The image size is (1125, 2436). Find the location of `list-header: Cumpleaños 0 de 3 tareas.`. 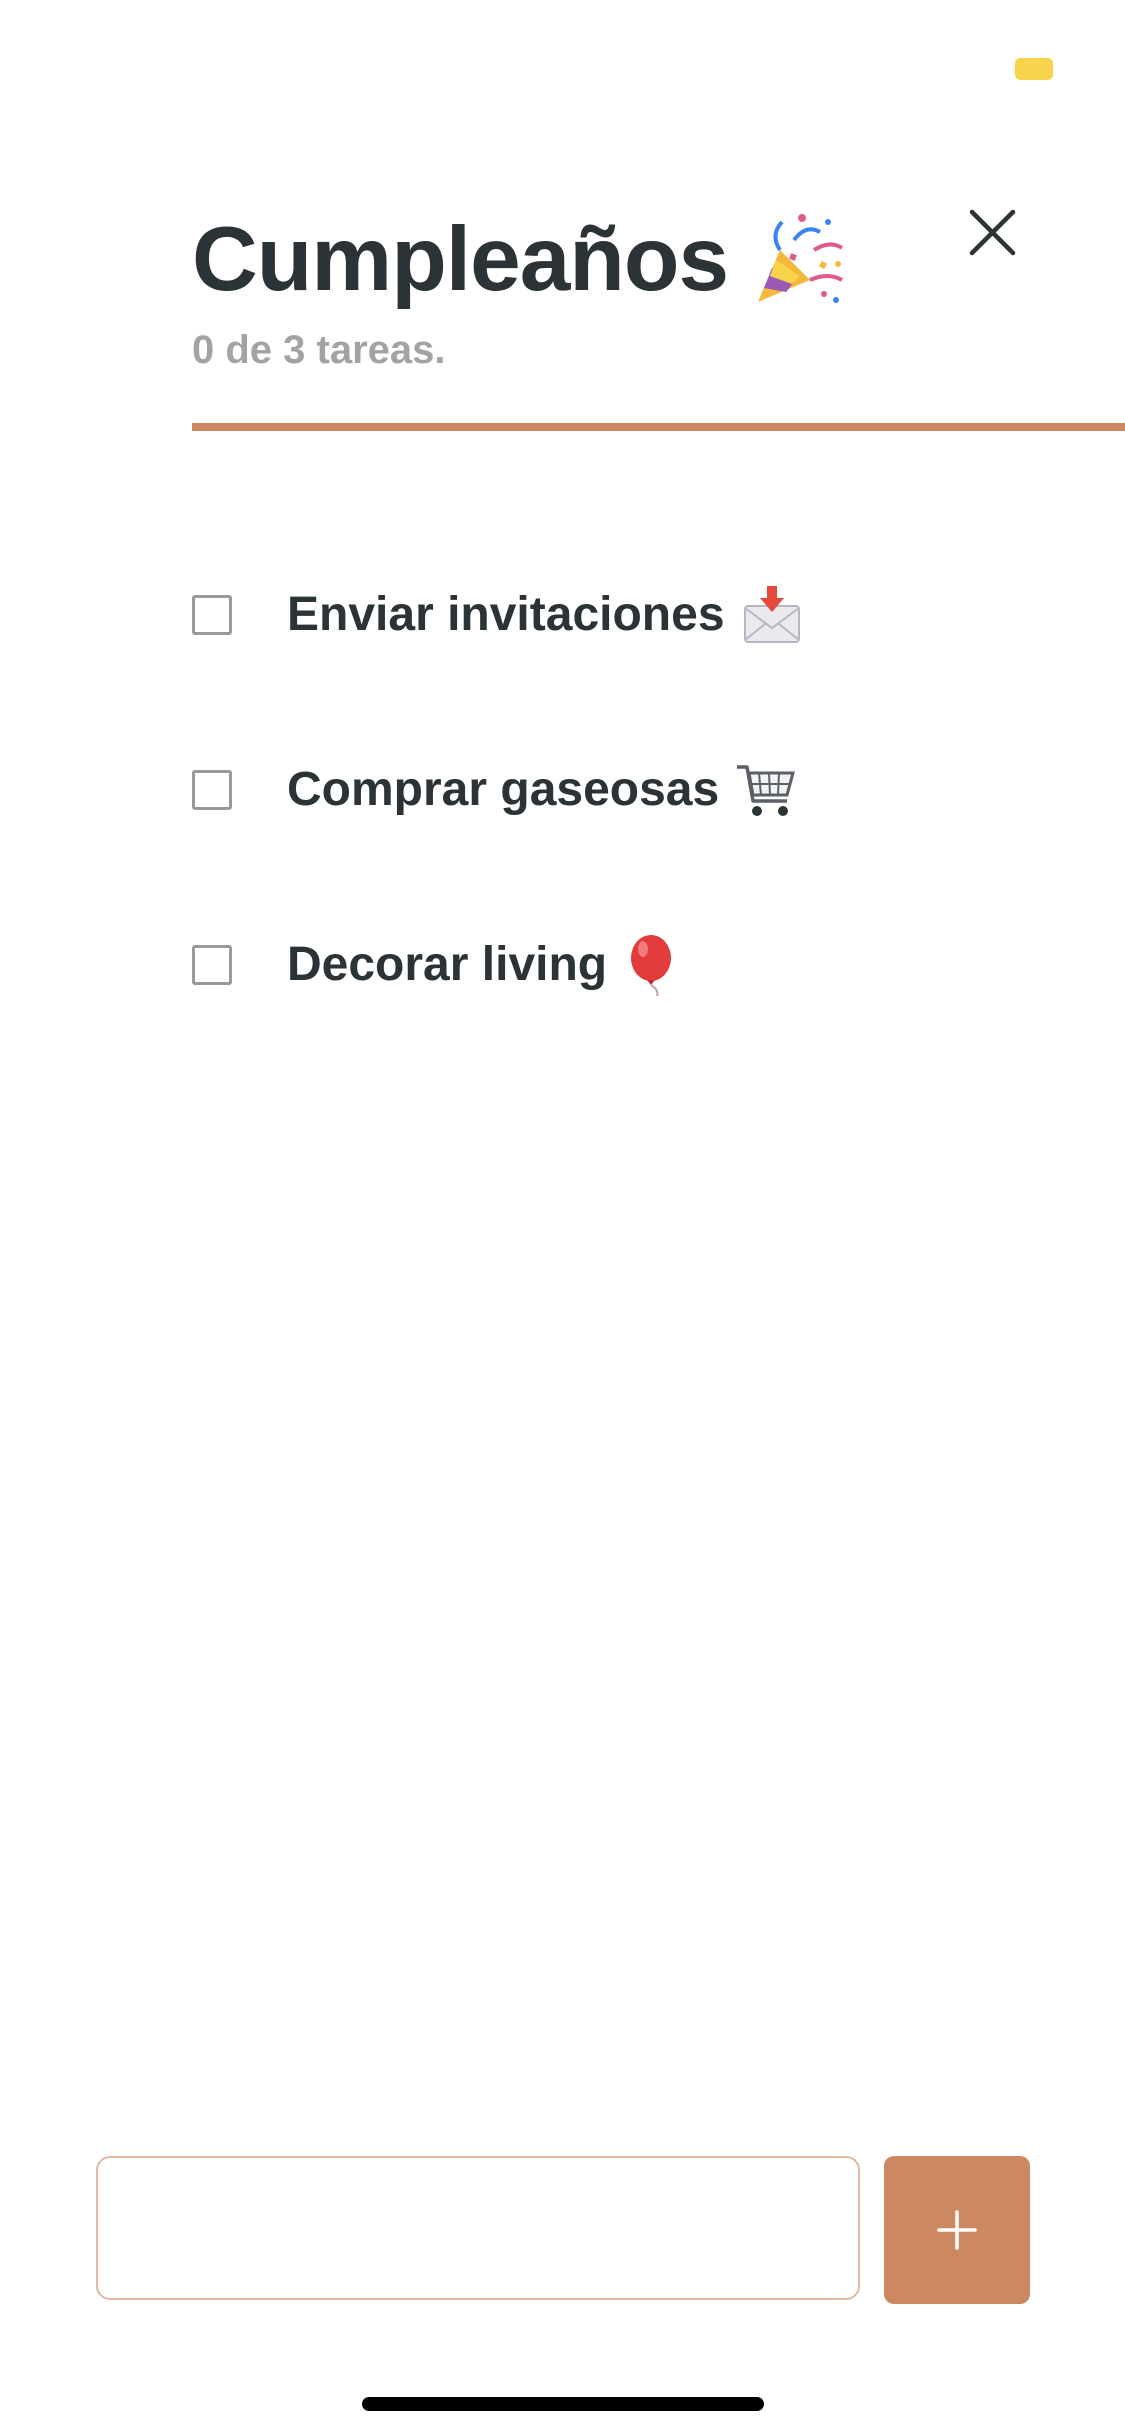

list-header: Cumpleaños 0 de 3 tareas. is located at coordinates (658, 290).